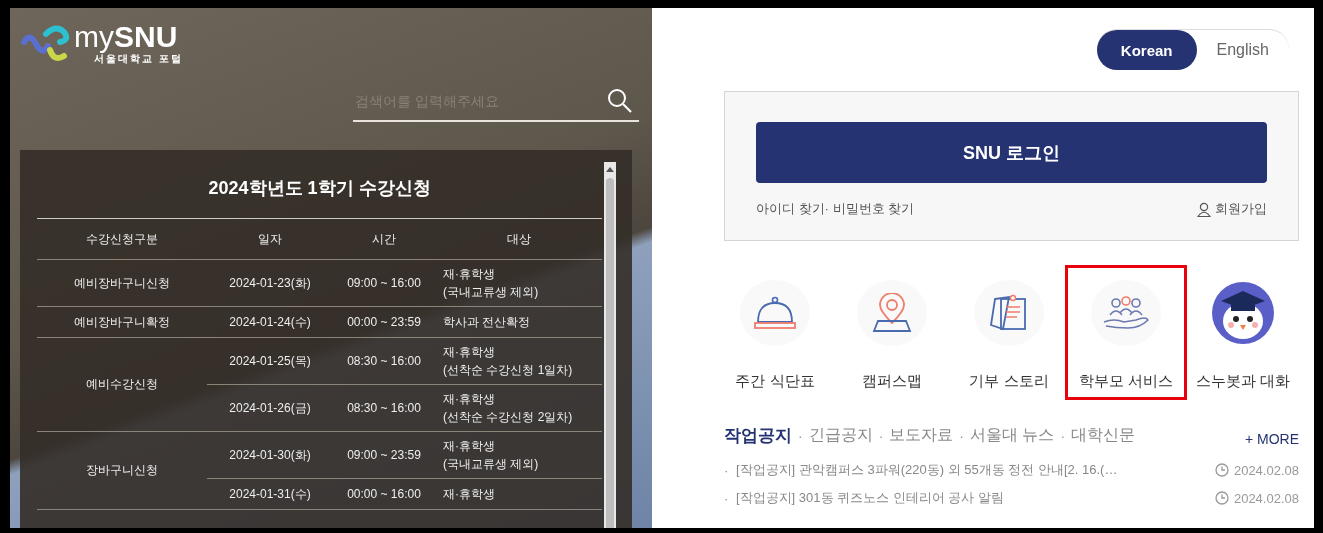 Image resolution: width=1323 pixels, height=533 pixels. Describe the element at coordinates (1126, 332) in the screenshot. I see `quick-link: 학부모 서비스` at that location.